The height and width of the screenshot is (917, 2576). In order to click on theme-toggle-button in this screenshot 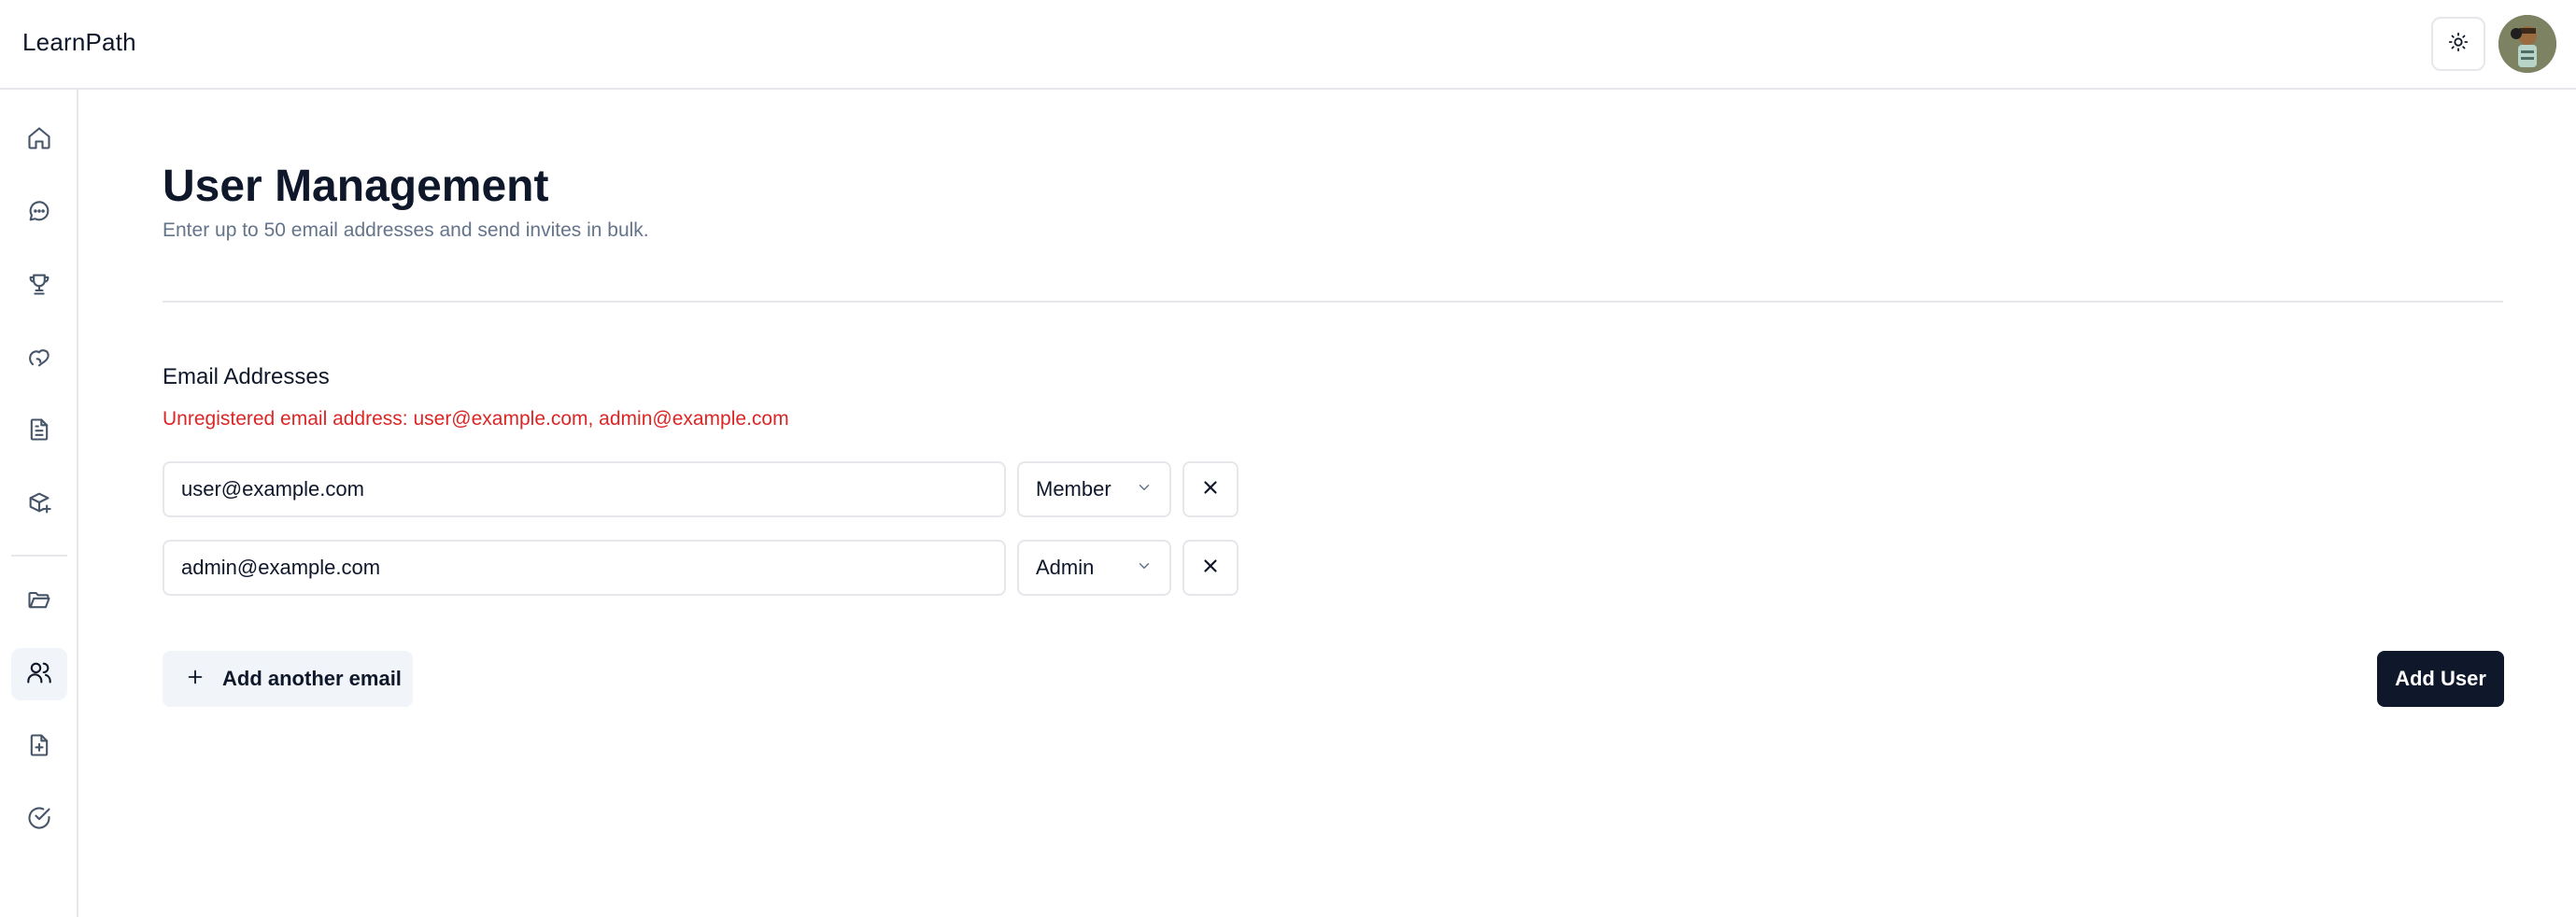, I will do `click(2458, 44)`.